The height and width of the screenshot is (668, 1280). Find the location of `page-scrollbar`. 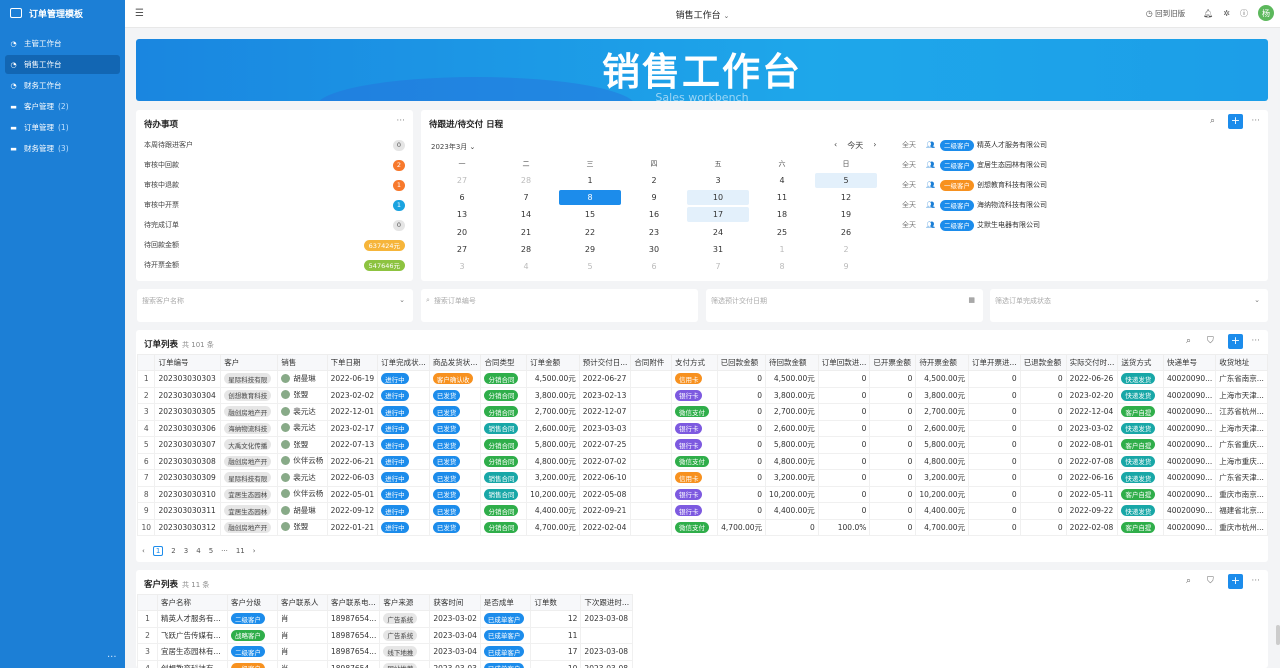

page-scrollbar is located at coordinates (1278, 635).